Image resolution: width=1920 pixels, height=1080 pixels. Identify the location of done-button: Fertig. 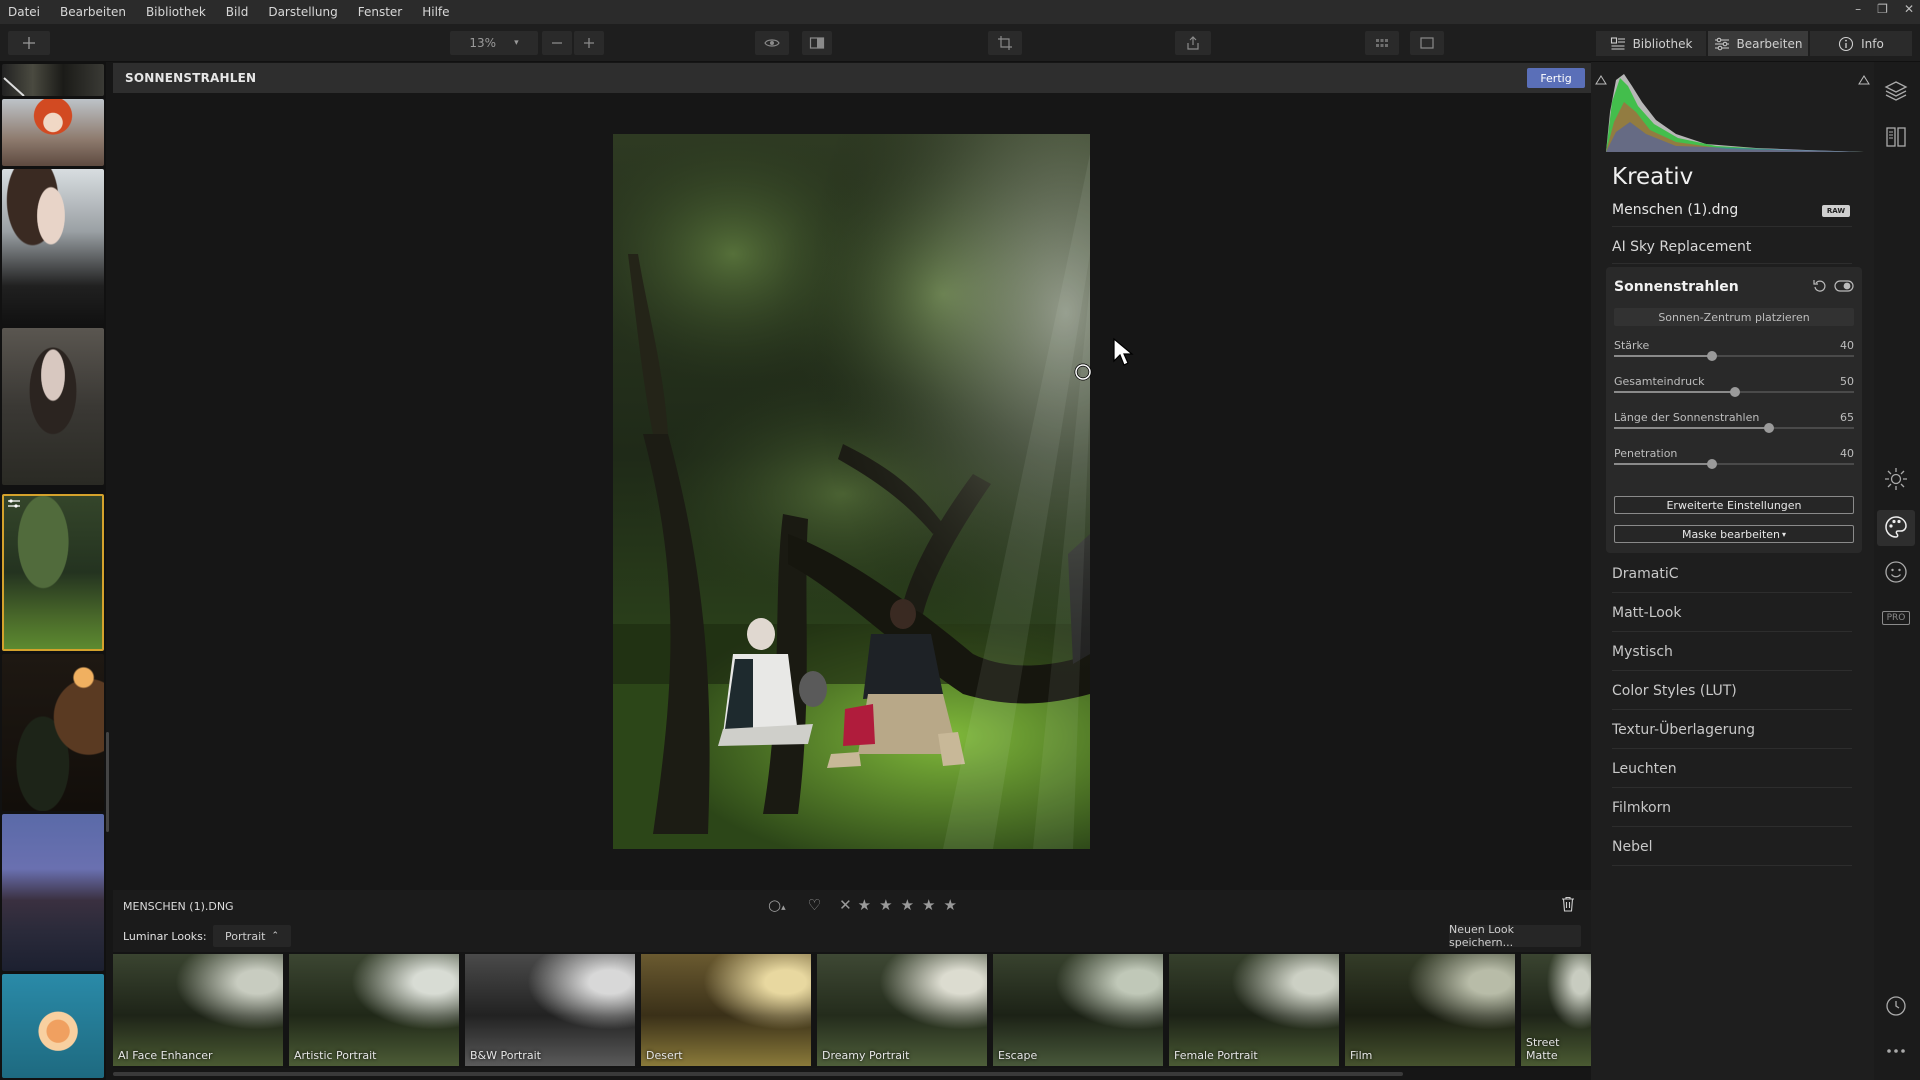
(1556, 78).